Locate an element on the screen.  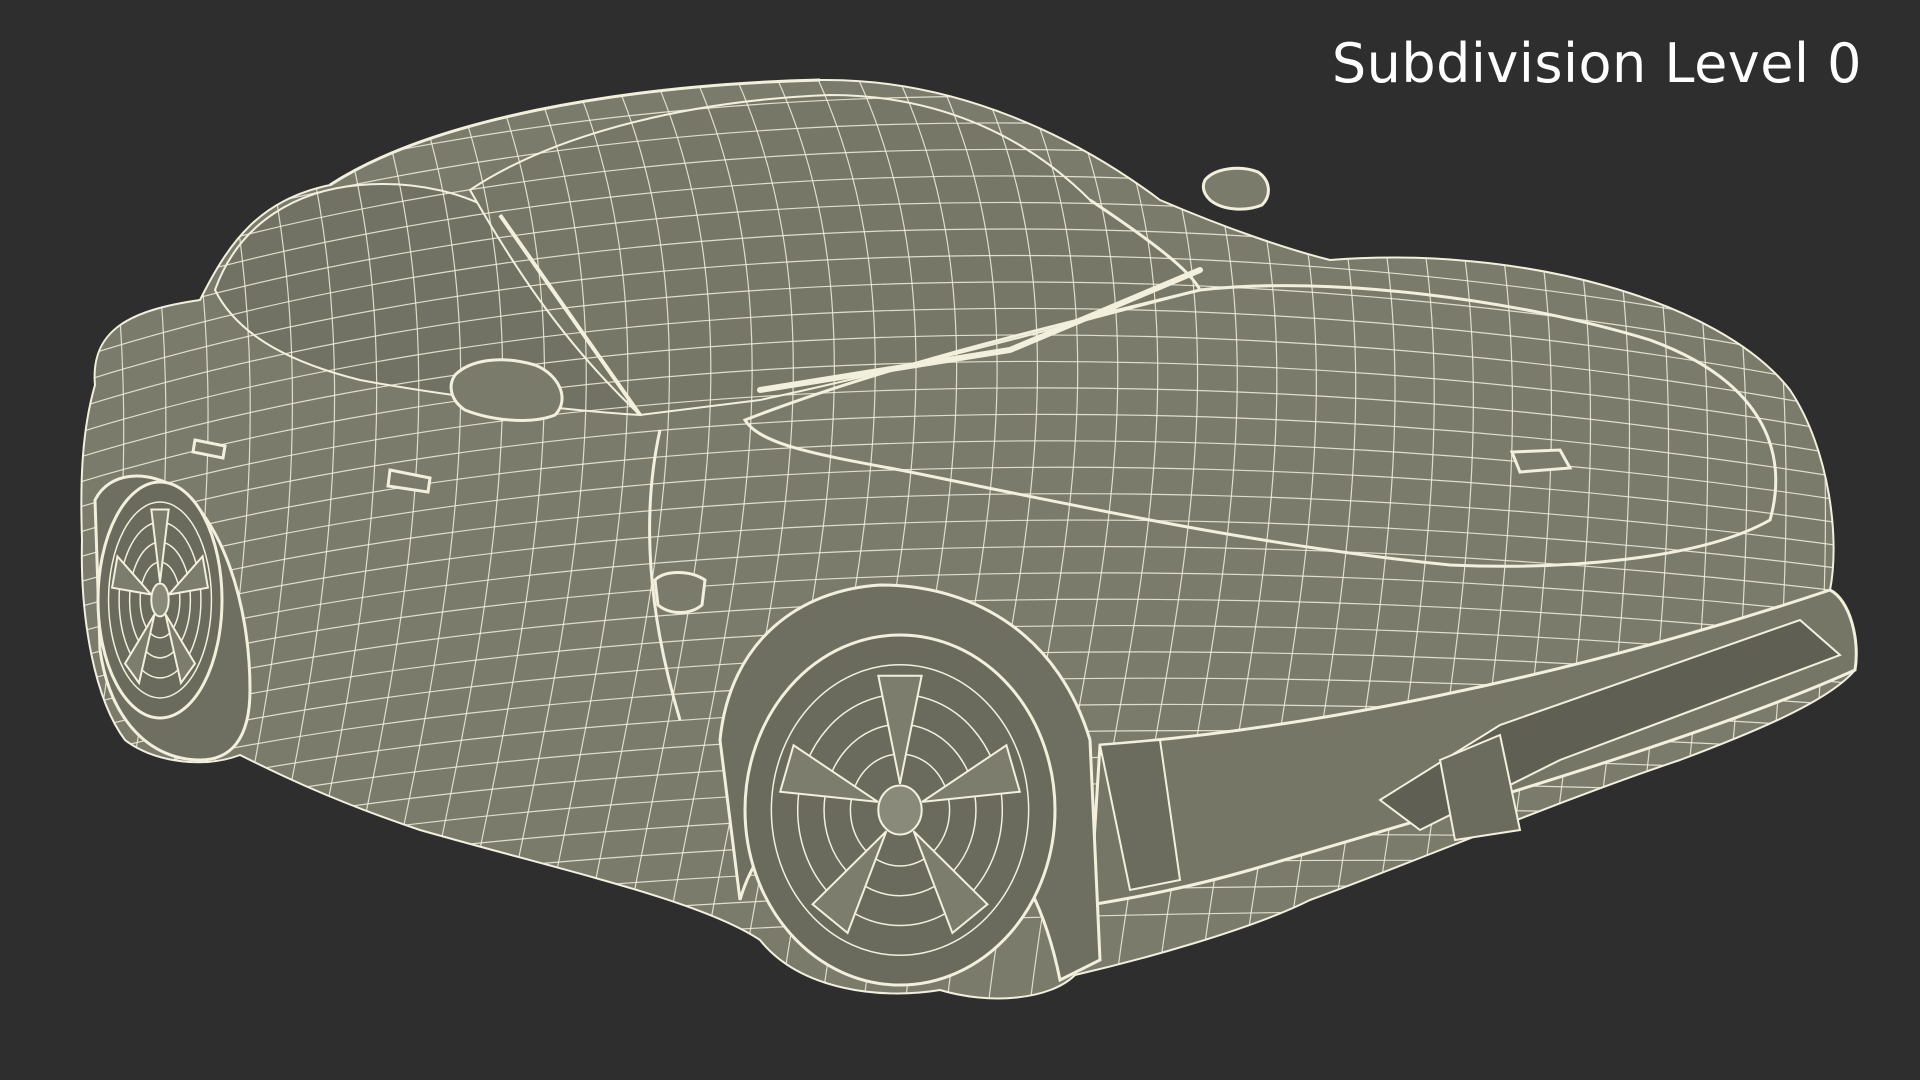
side-mirror-left is located at coordinates (506, 390).